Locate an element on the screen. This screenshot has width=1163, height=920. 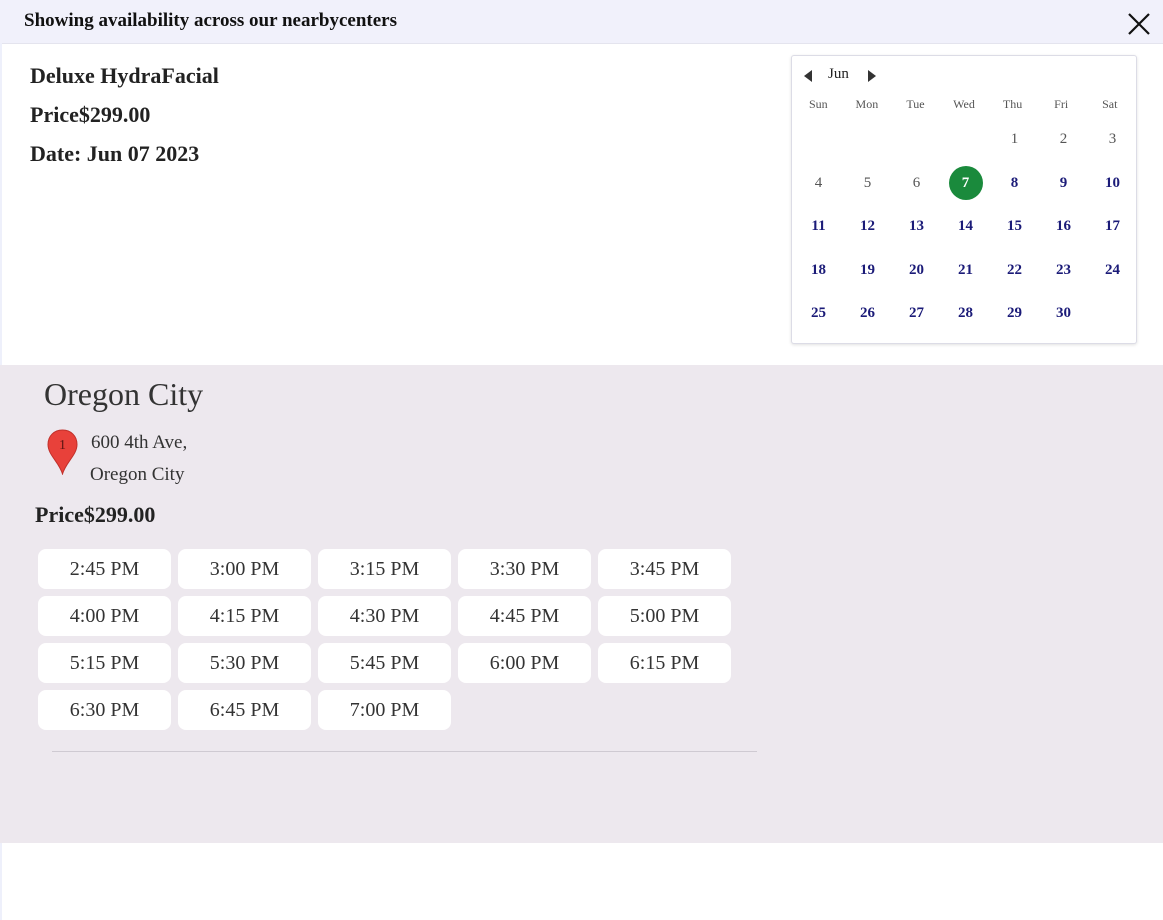
calendar-day-label: 18 is located at coordinates (818, 269).